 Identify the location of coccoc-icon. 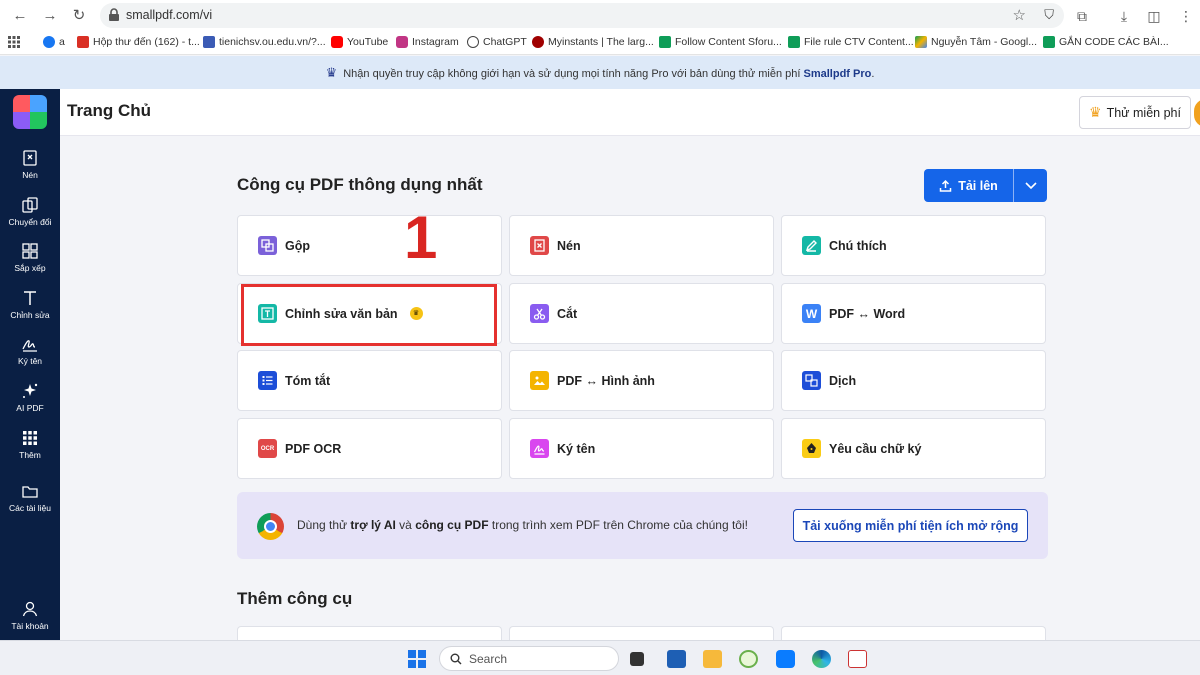
(748, 659).